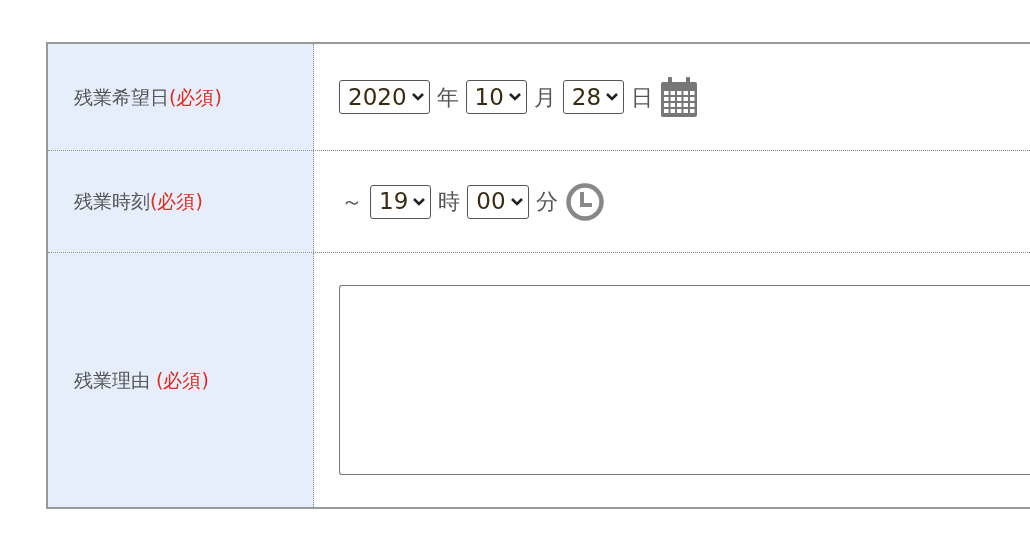 This screenshot has width=1030, height=548. Describe the element at coordinates (449, 202) in the screenshot. I see `unit-label: 時` at that location.